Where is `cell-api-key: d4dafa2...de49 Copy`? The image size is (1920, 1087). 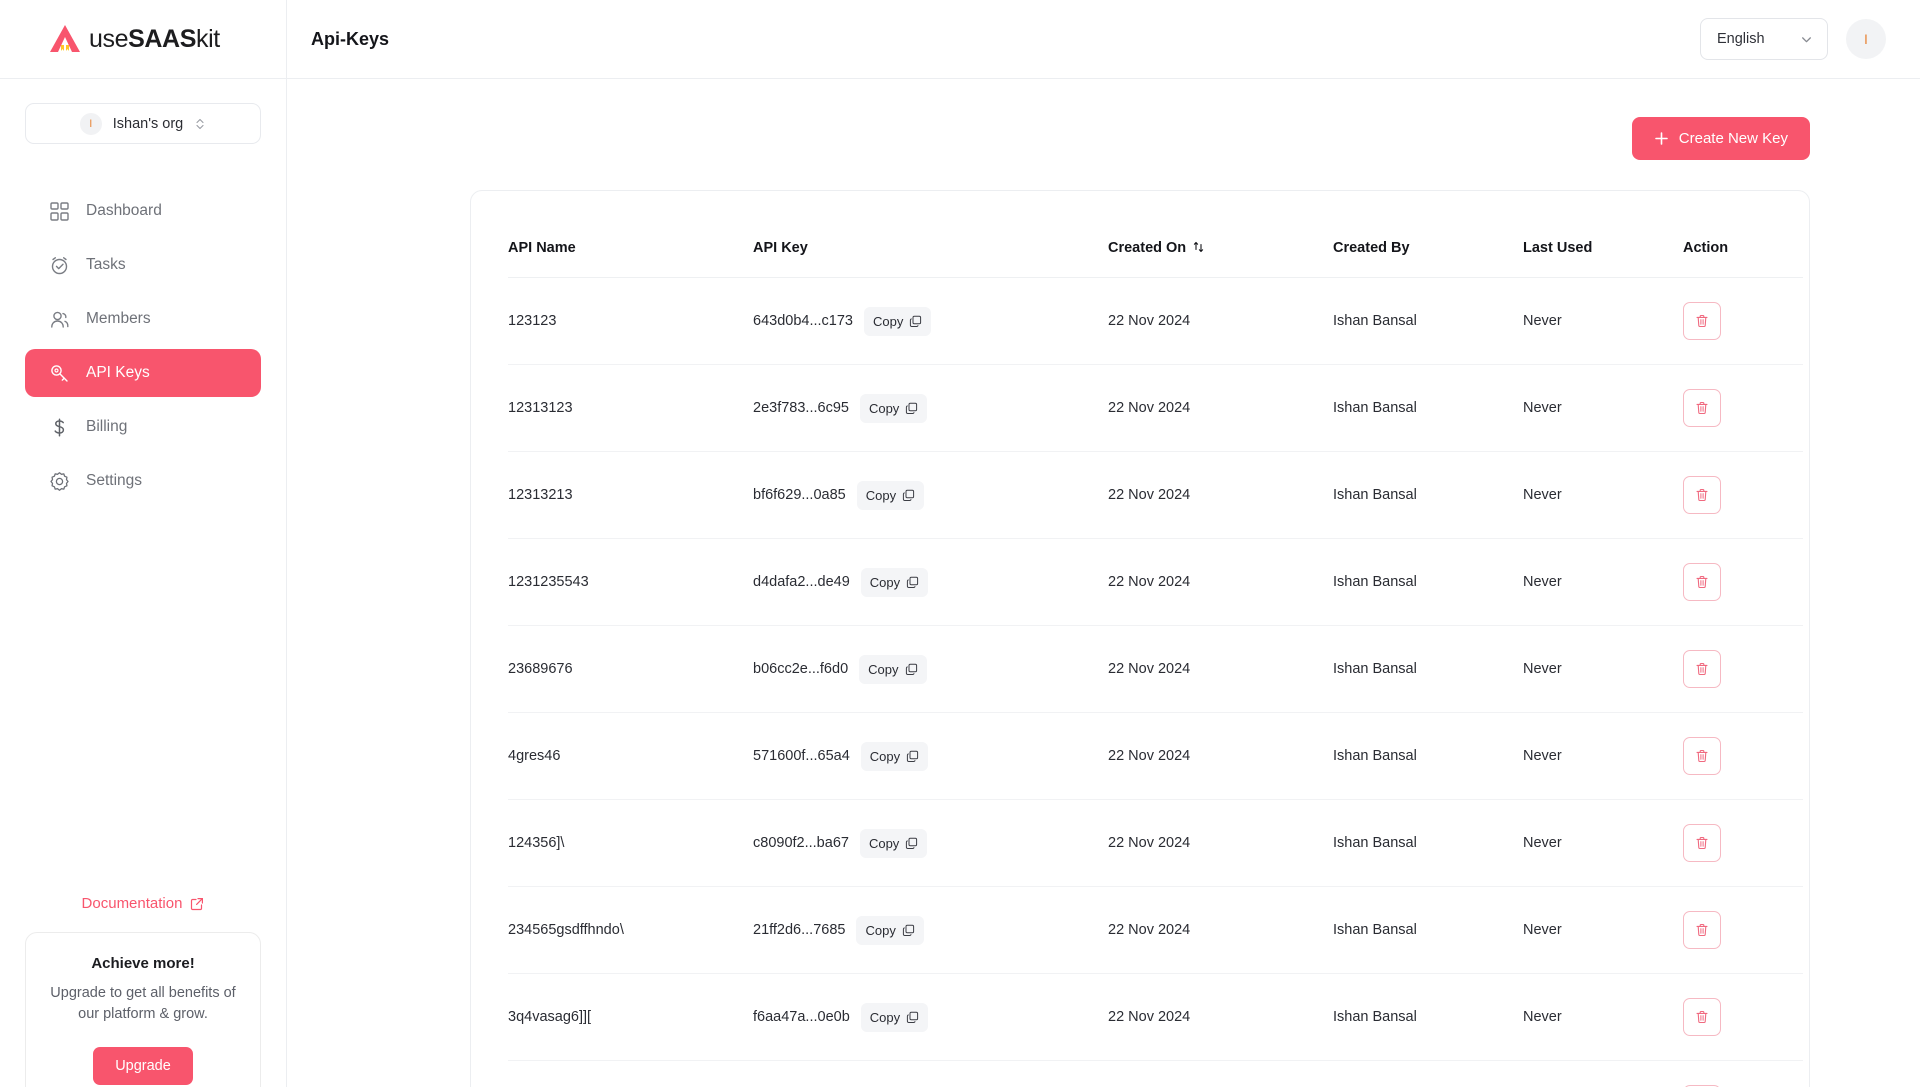
cell-api-key: d4dafa2...de49 Copy is located at coordinates (930, 582).